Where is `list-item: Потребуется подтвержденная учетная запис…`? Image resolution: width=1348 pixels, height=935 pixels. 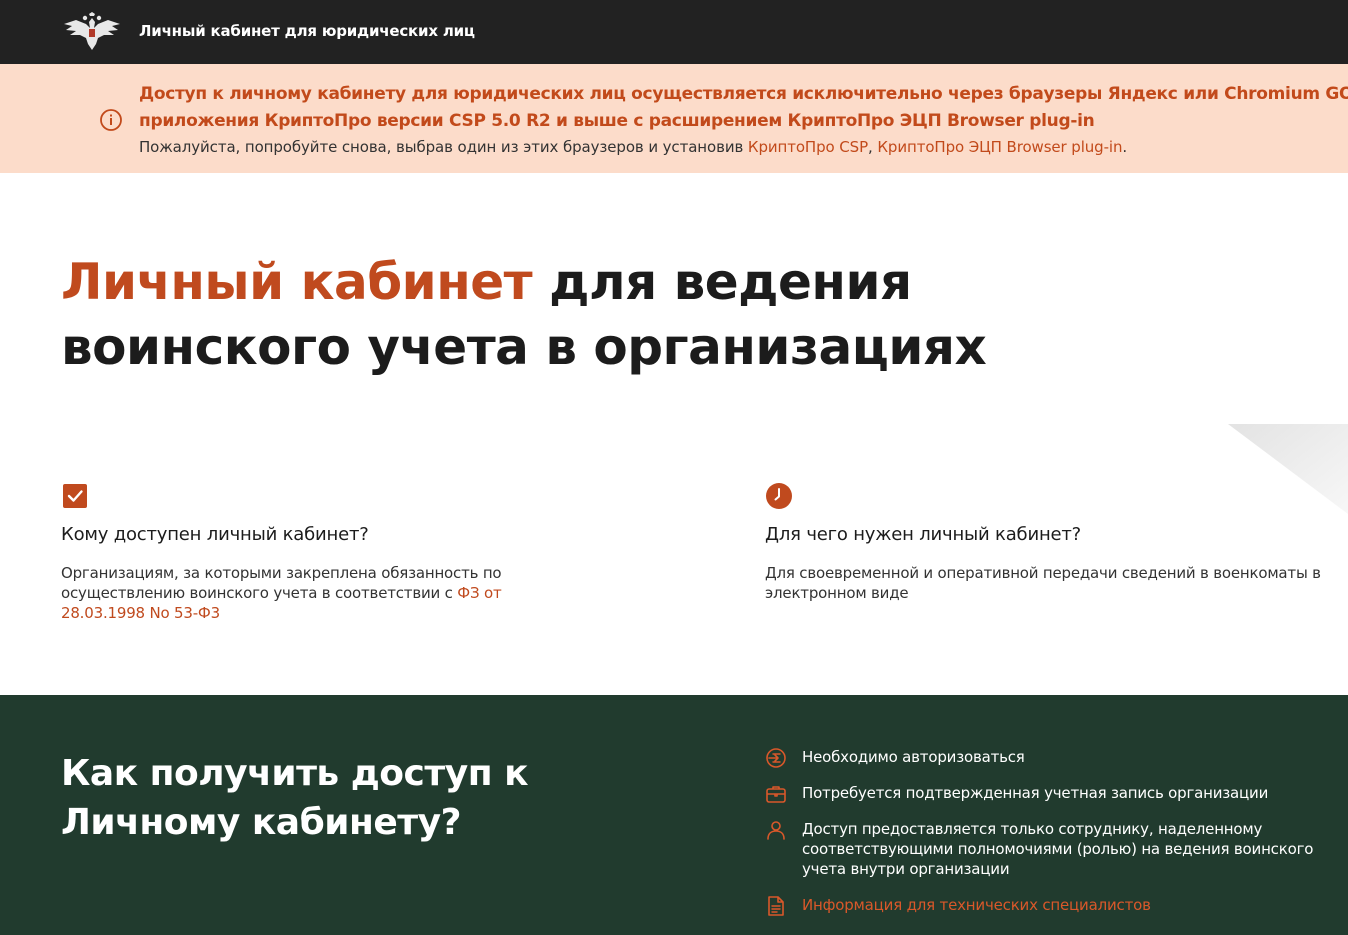
list-item: Потребуется подтвержденная учетная запис… is located at coordinates (1056, 793).